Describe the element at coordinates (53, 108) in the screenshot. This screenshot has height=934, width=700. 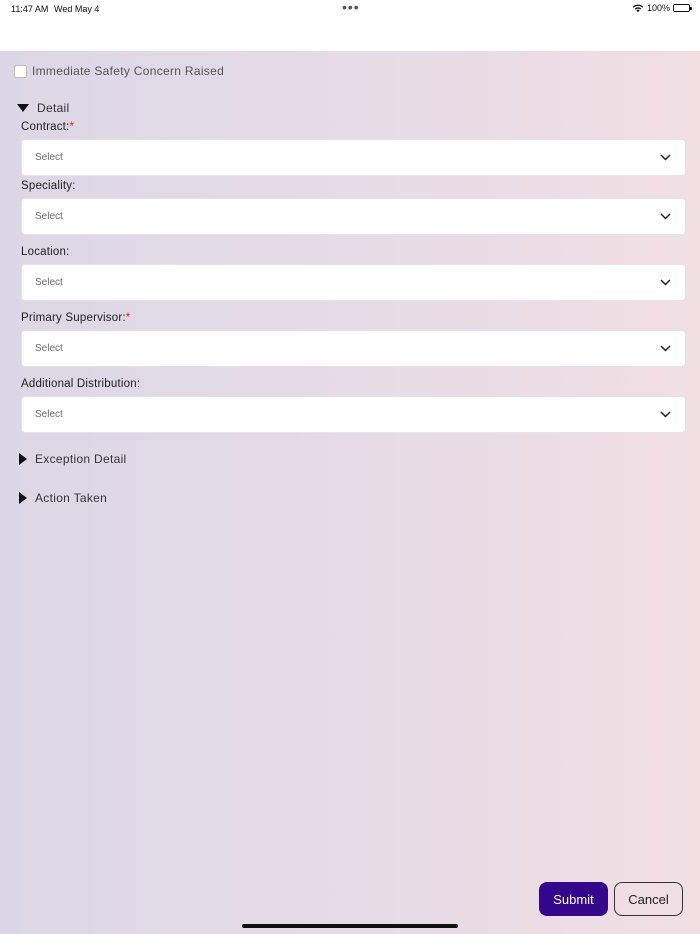
I see `section-detail-label: Detail` at that location.